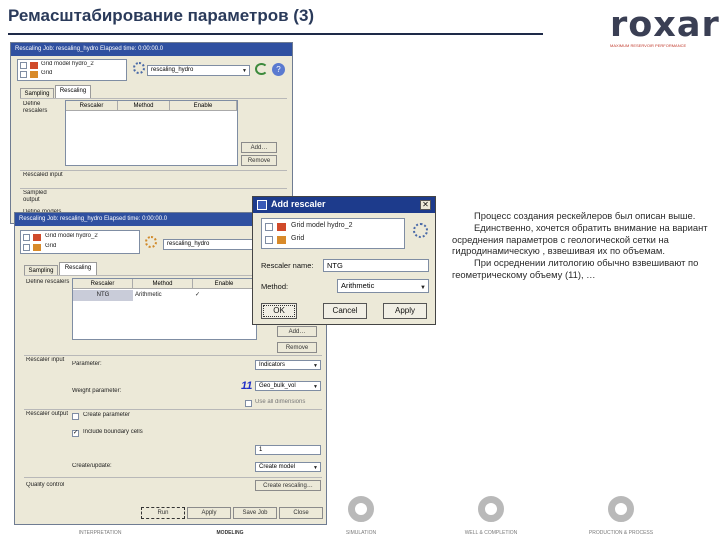 The height and width of the screenshot is (540, 720). Describe the element at coordinates (405, 311) in the screenshot. I see `dialog-apply-button: Apply` at that location.